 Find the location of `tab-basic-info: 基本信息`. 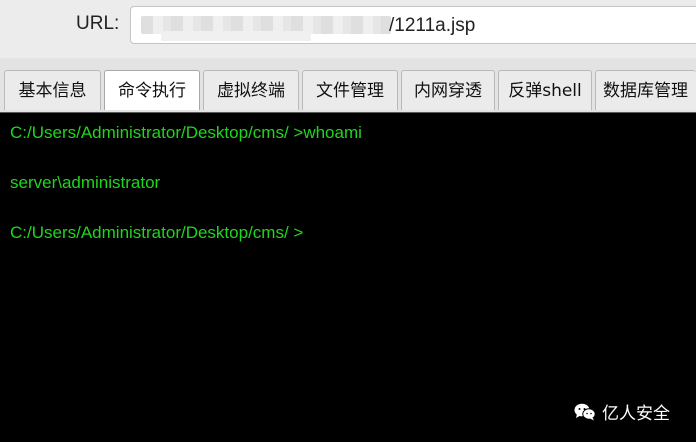

tab-basic-info: 基本信息 is located at coordinates (52, 90).